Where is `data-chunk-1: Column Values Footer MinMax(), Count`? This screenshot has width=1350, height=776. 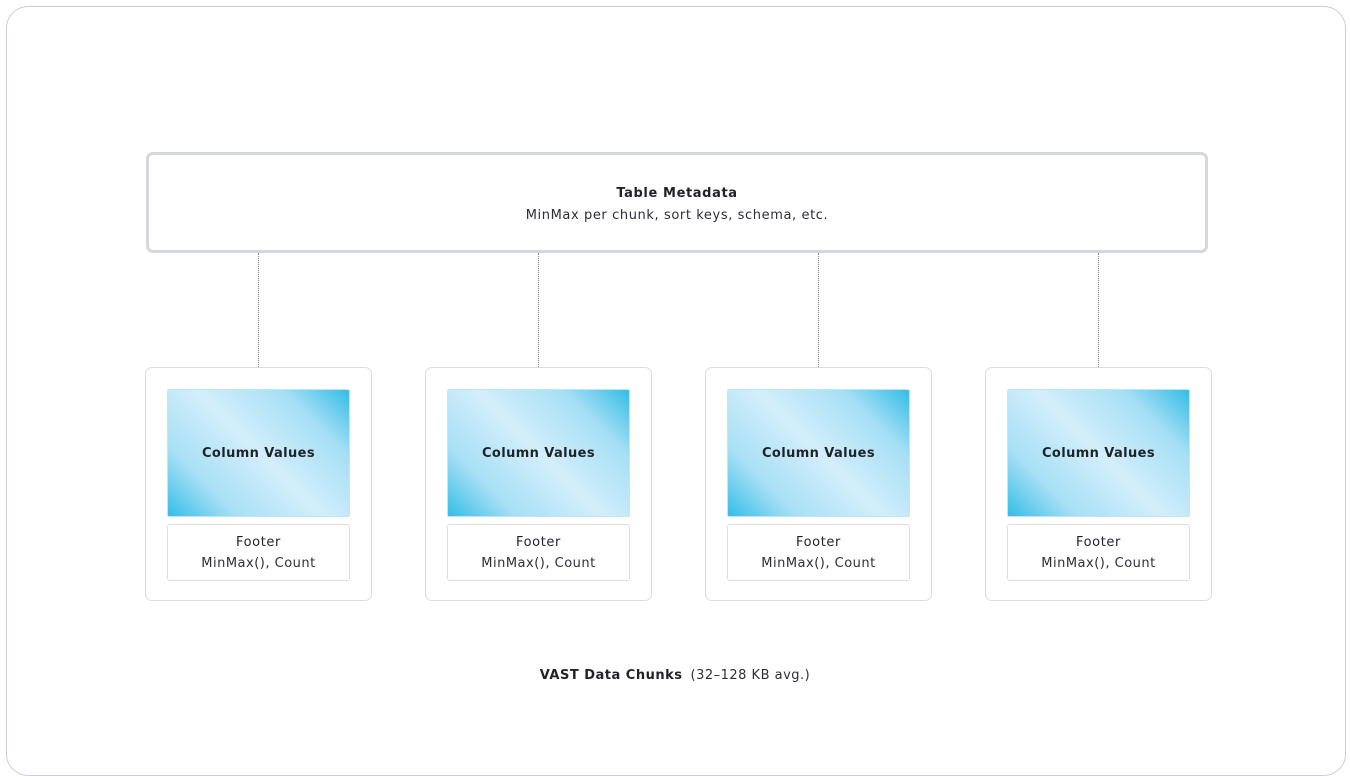
data-chunk-1: Column Values Footer MinMax(), Count is located at coordinates (258, 484).